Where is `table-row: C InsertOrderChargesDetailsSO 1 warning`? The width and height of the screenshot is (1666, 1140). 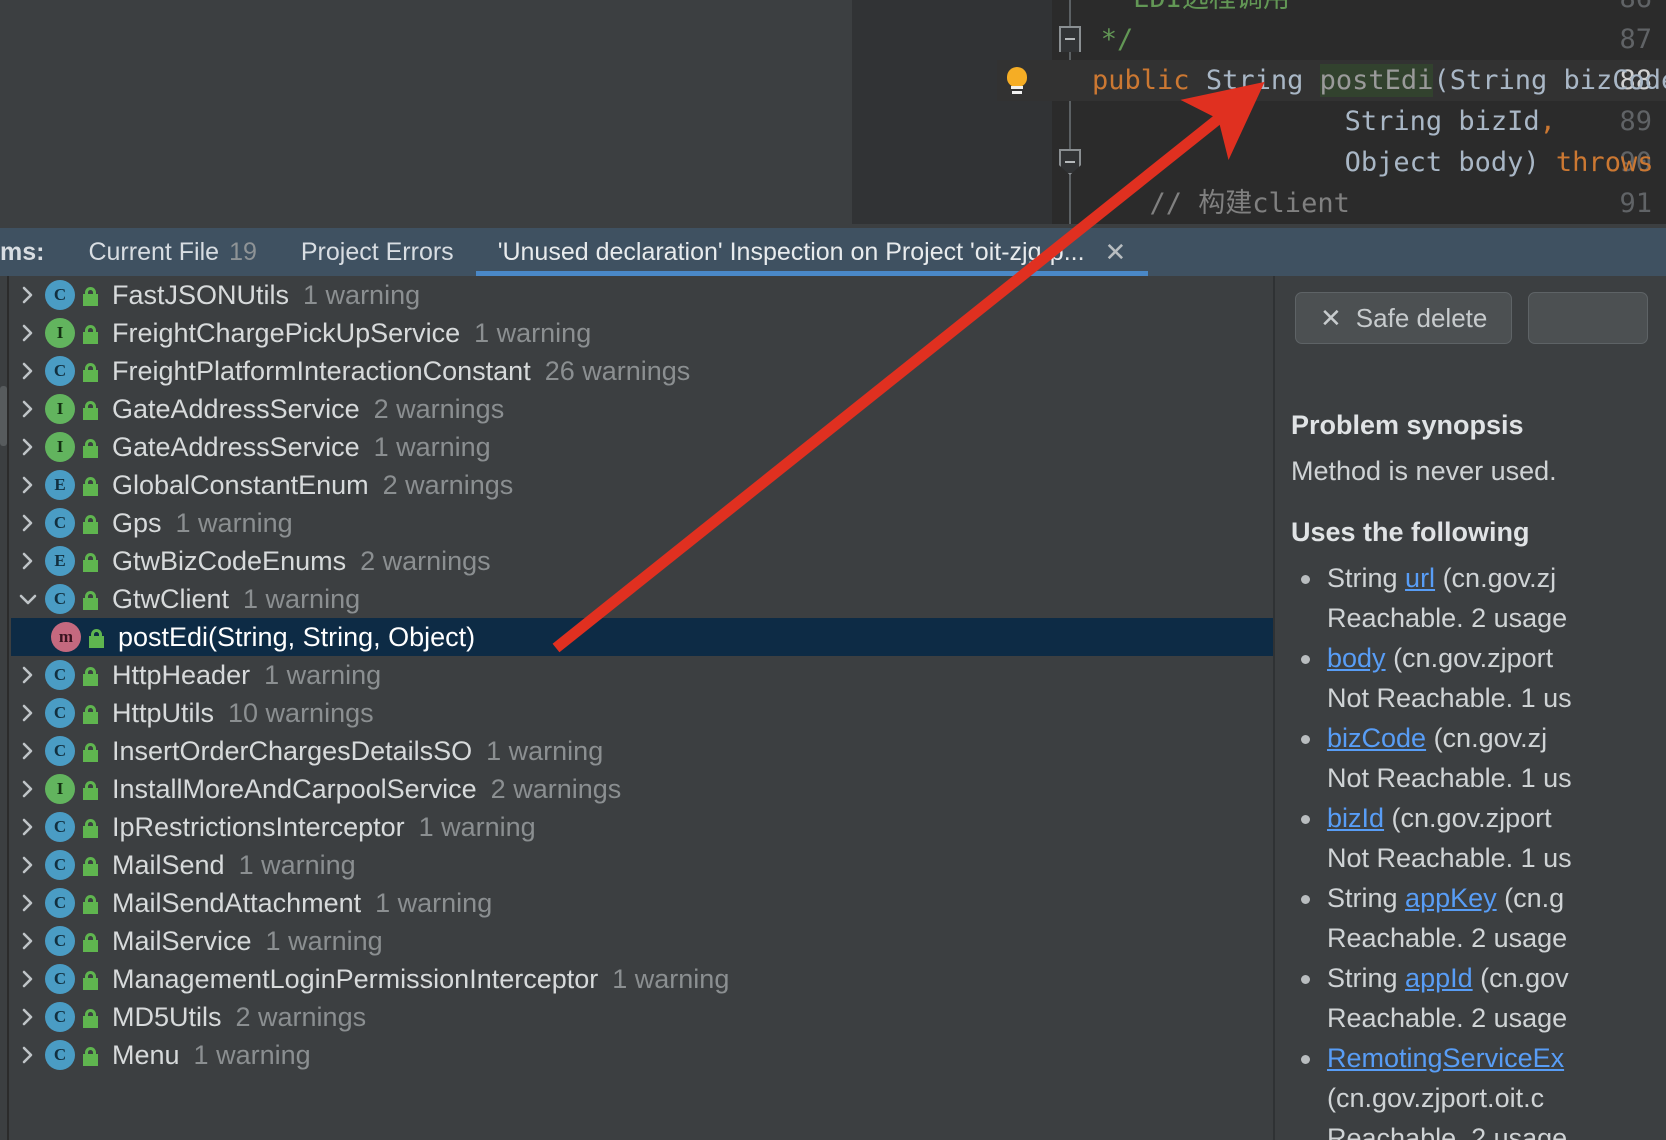 table-row: C InsertOrderChargesDetailsSO 1 warning is located at coordinates (642, 751).